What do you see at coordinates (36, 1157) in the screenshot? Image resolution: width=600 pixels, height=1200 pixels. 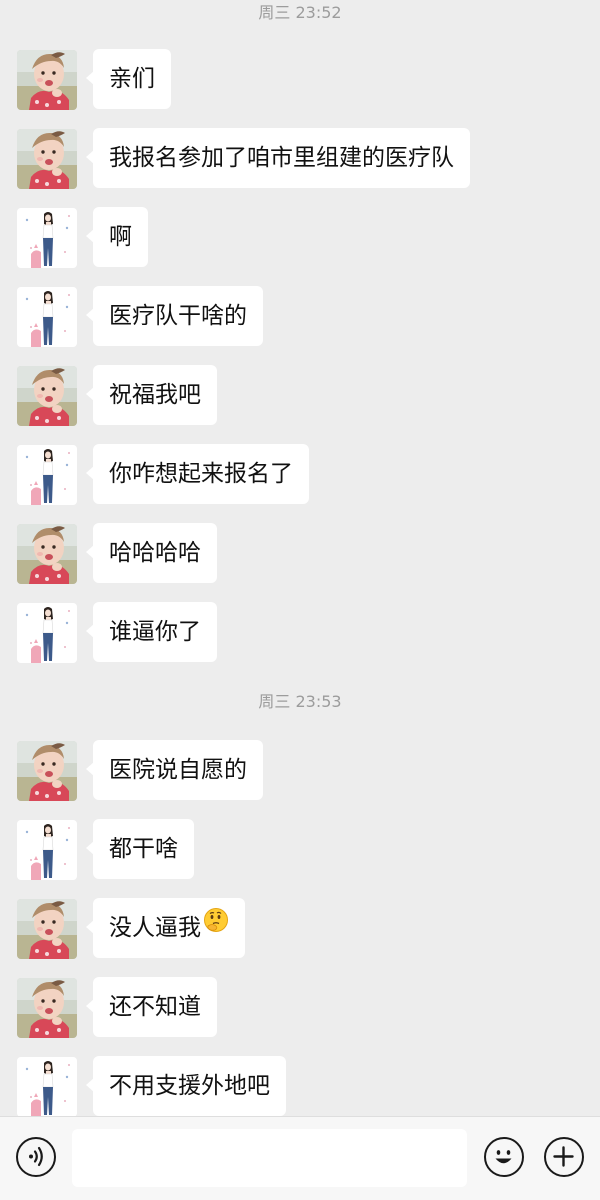 I see `voice-button` at bounding box center [36, 1157].